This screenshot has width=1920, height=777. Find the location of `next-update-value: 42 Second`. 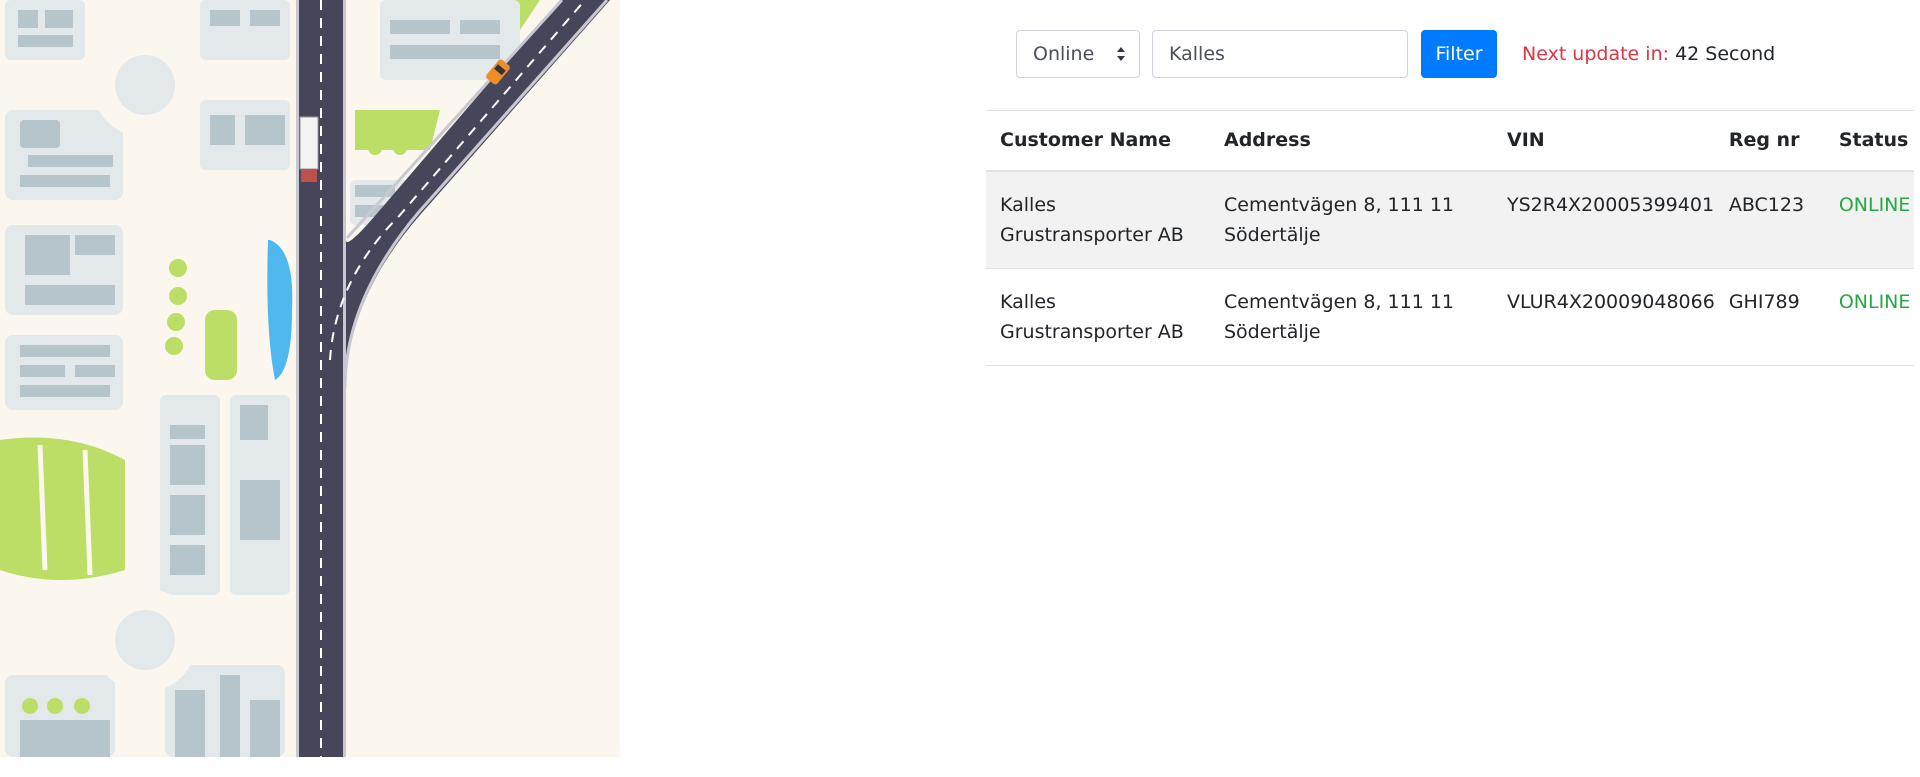

next-update-value: 42 Second is located at coordinates (1725, 54).